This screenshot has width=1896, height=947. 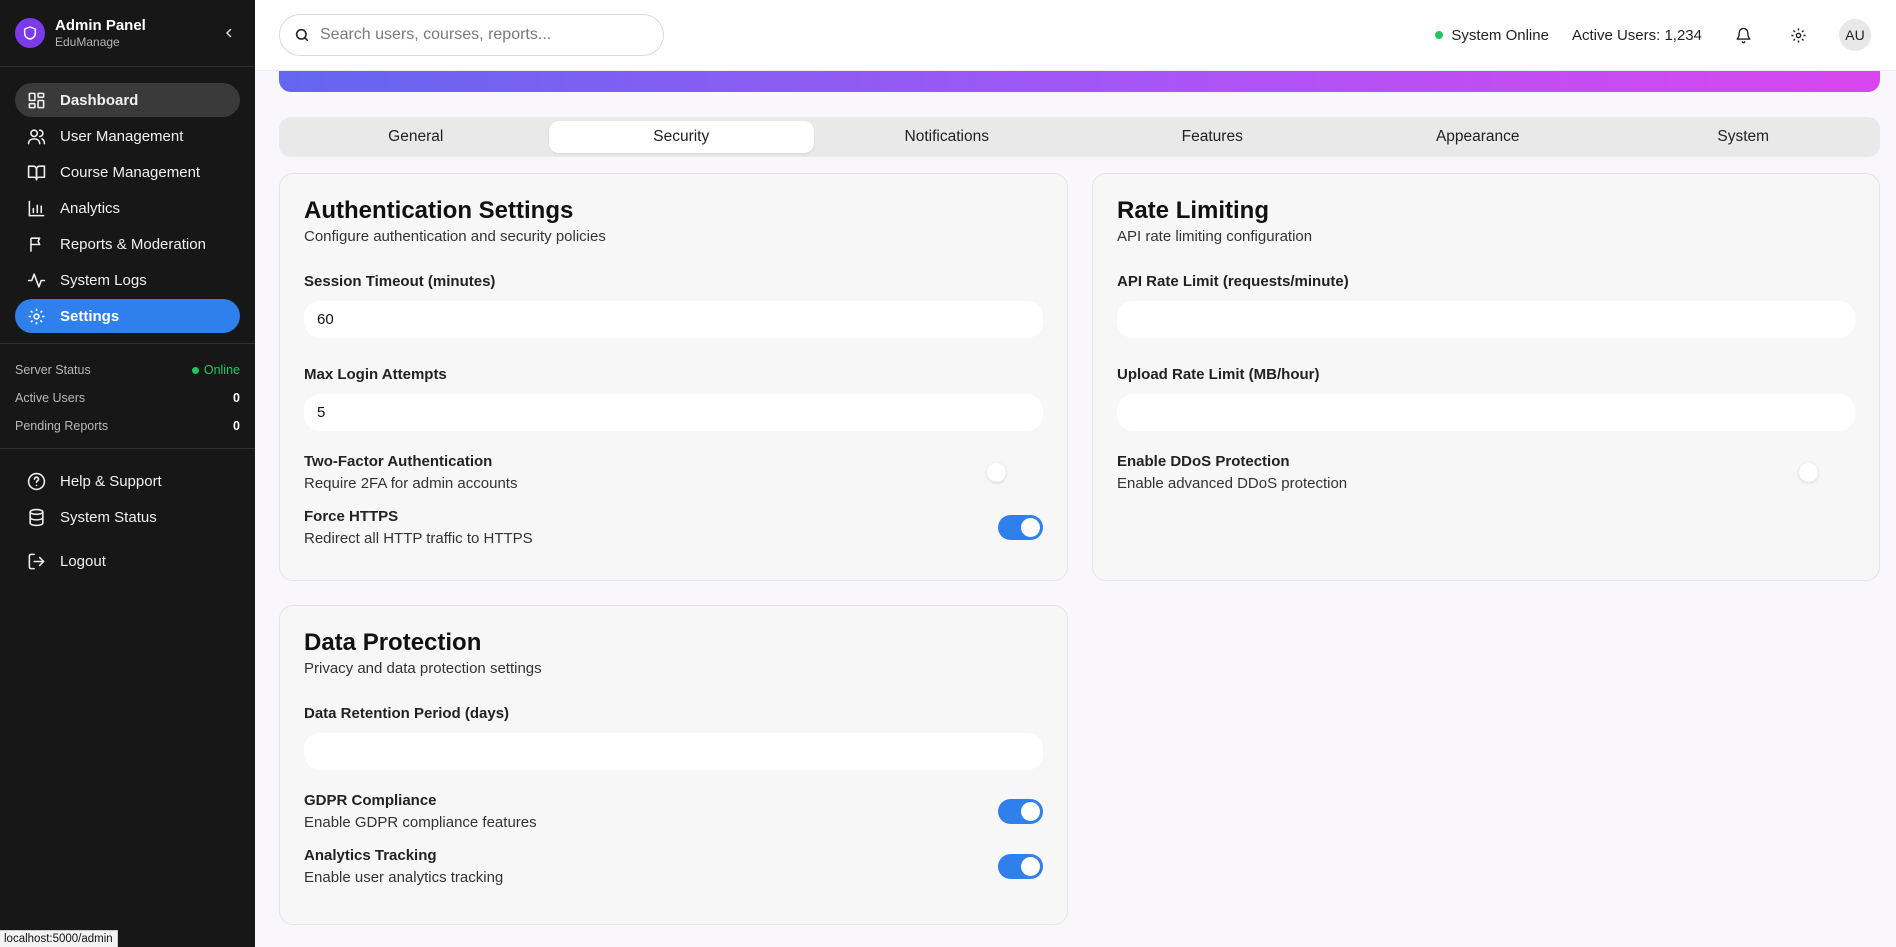 I want to click on sidebar-item-dashboard: Dashboard, so click(x=127, y=100).